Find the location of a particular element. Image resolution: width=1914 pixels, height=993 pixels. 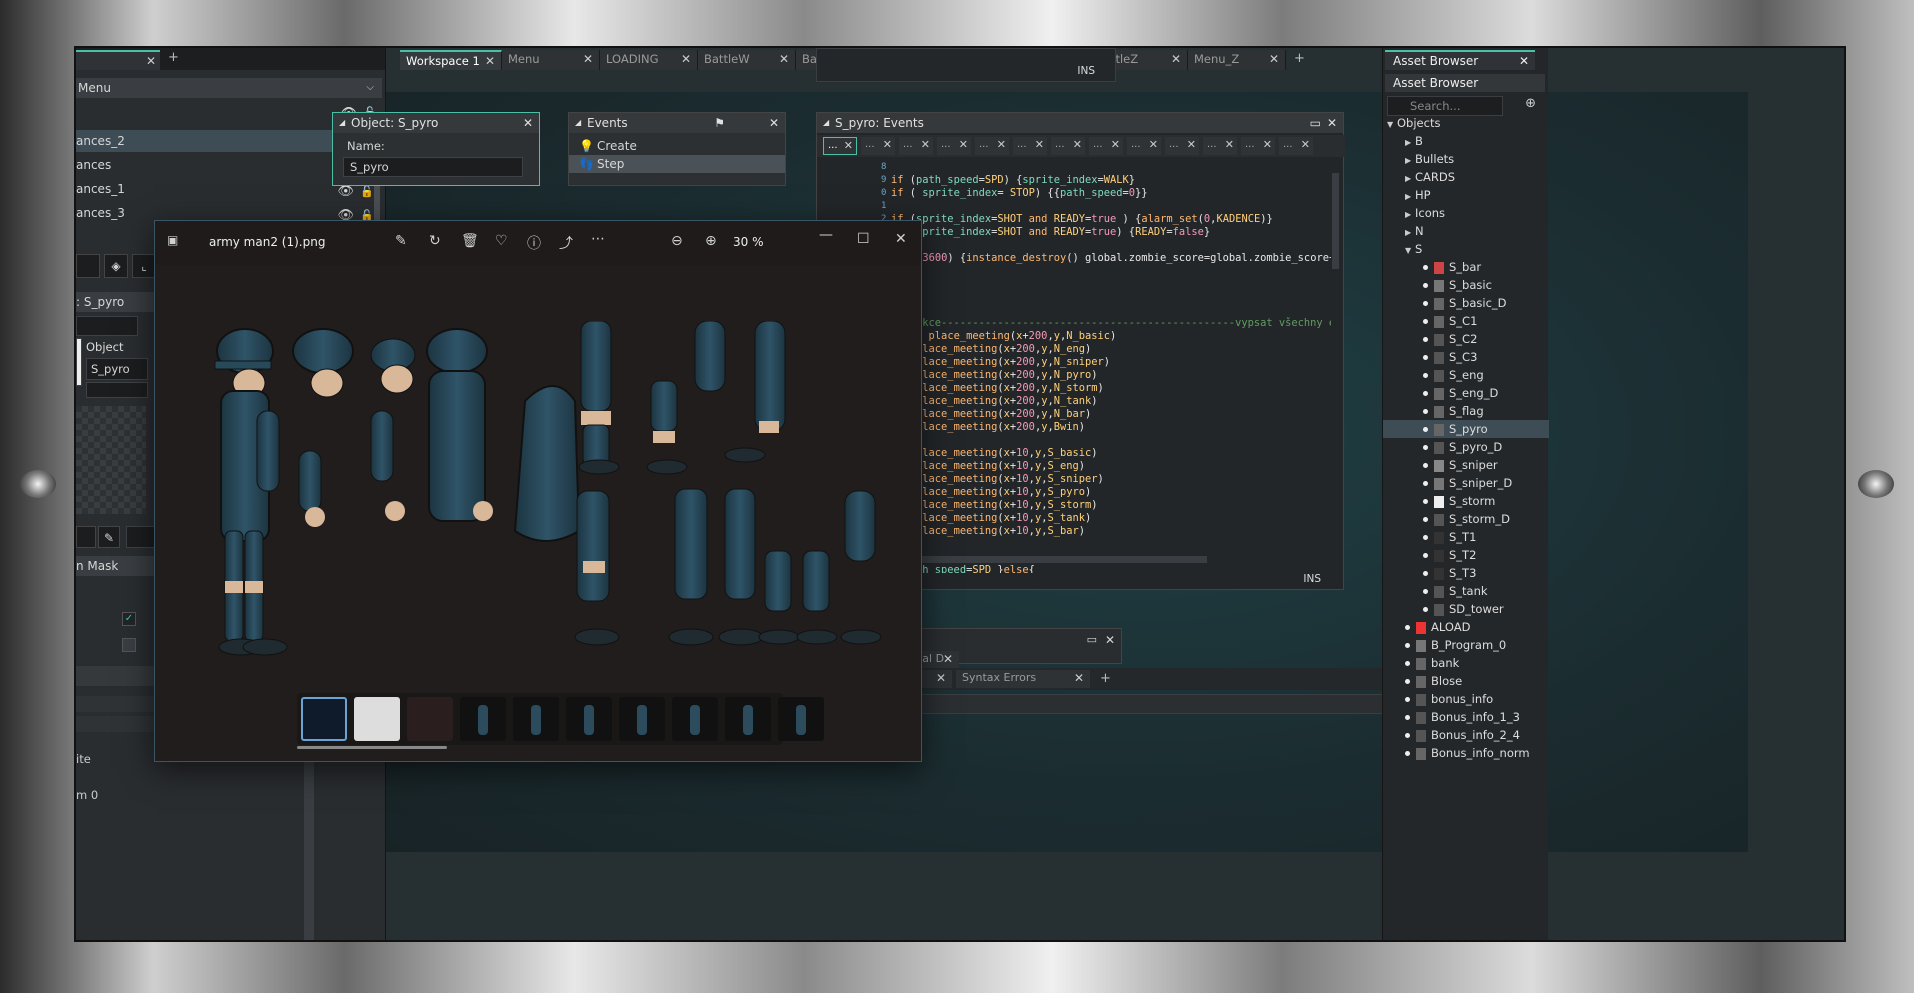

tree-item: S_storm is located at coordinates (1466, 501).